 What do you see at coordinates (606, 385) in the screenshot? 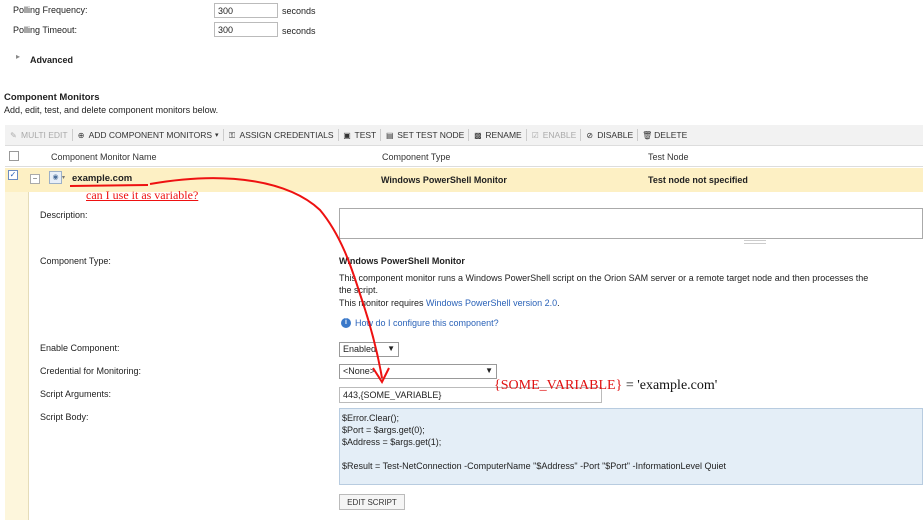
I see `annotation-equation: {SOME_VARIABLE} = 'example.com'` at bounding box center [606, 385].